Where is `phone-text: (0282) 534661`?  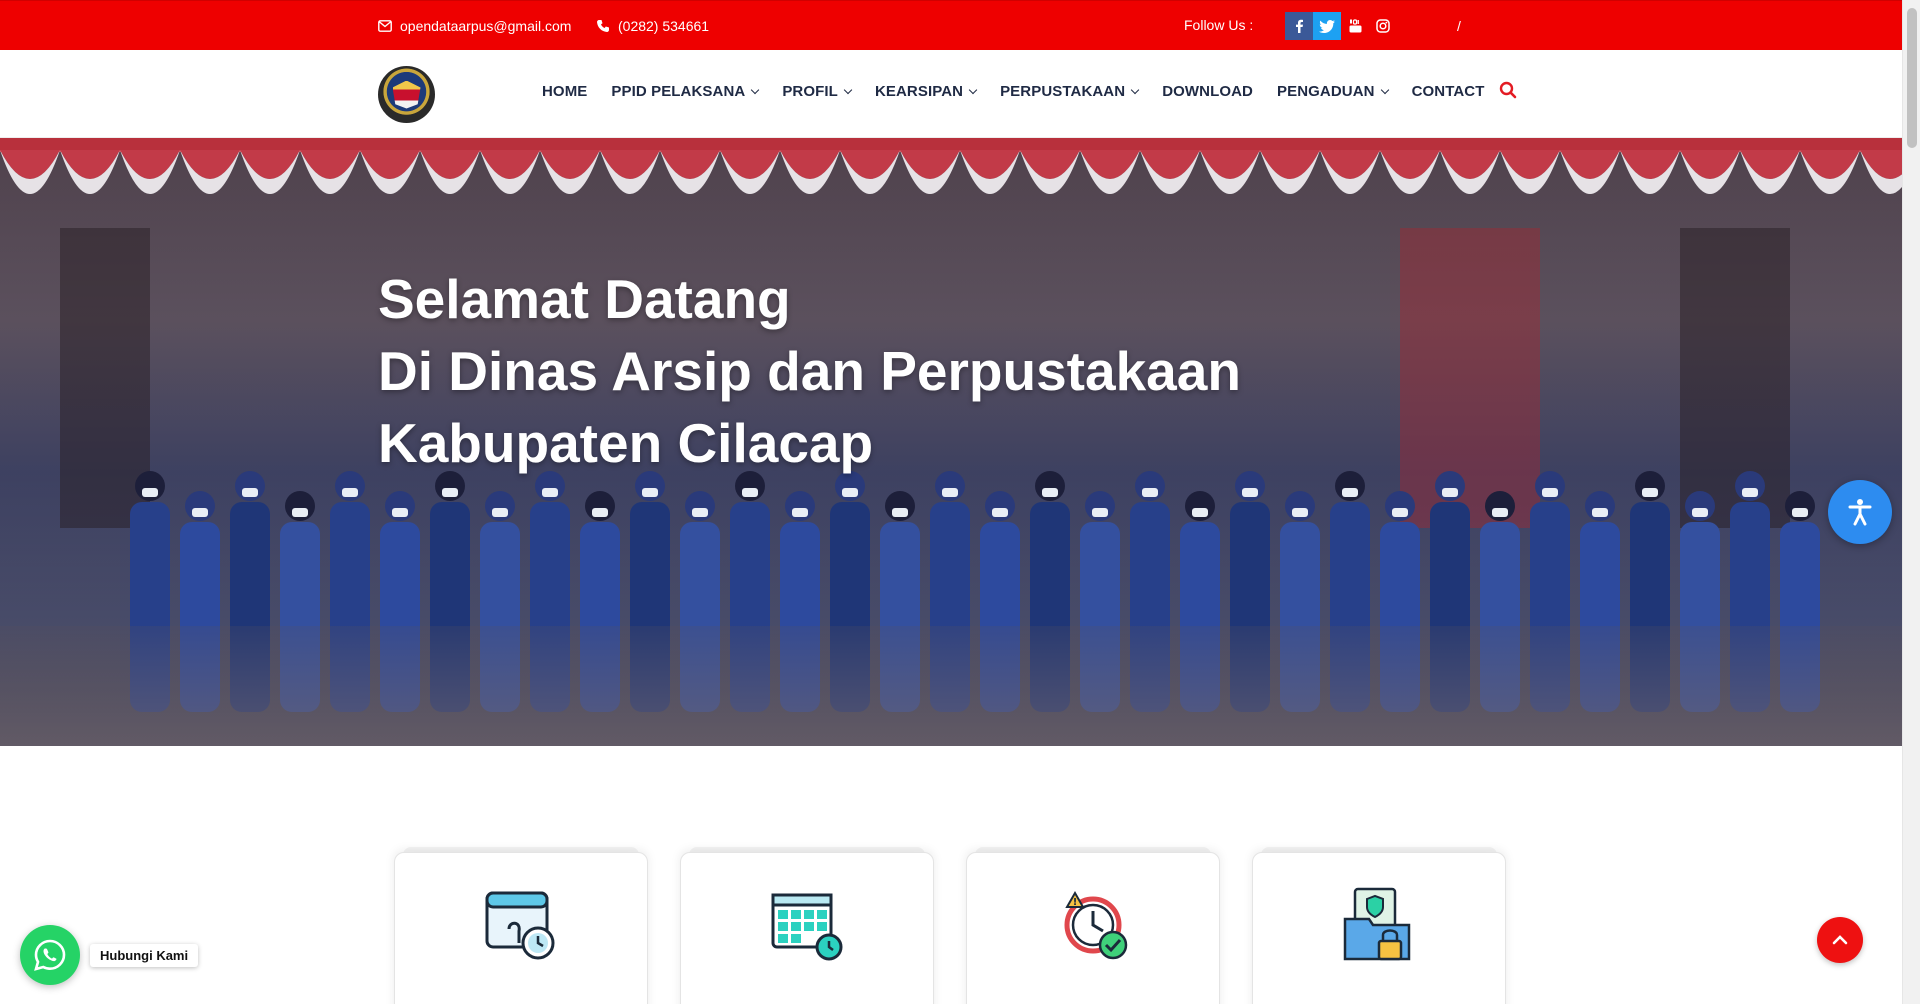 phone-text: (0282) 534661 is located at coordinates (664, 26).